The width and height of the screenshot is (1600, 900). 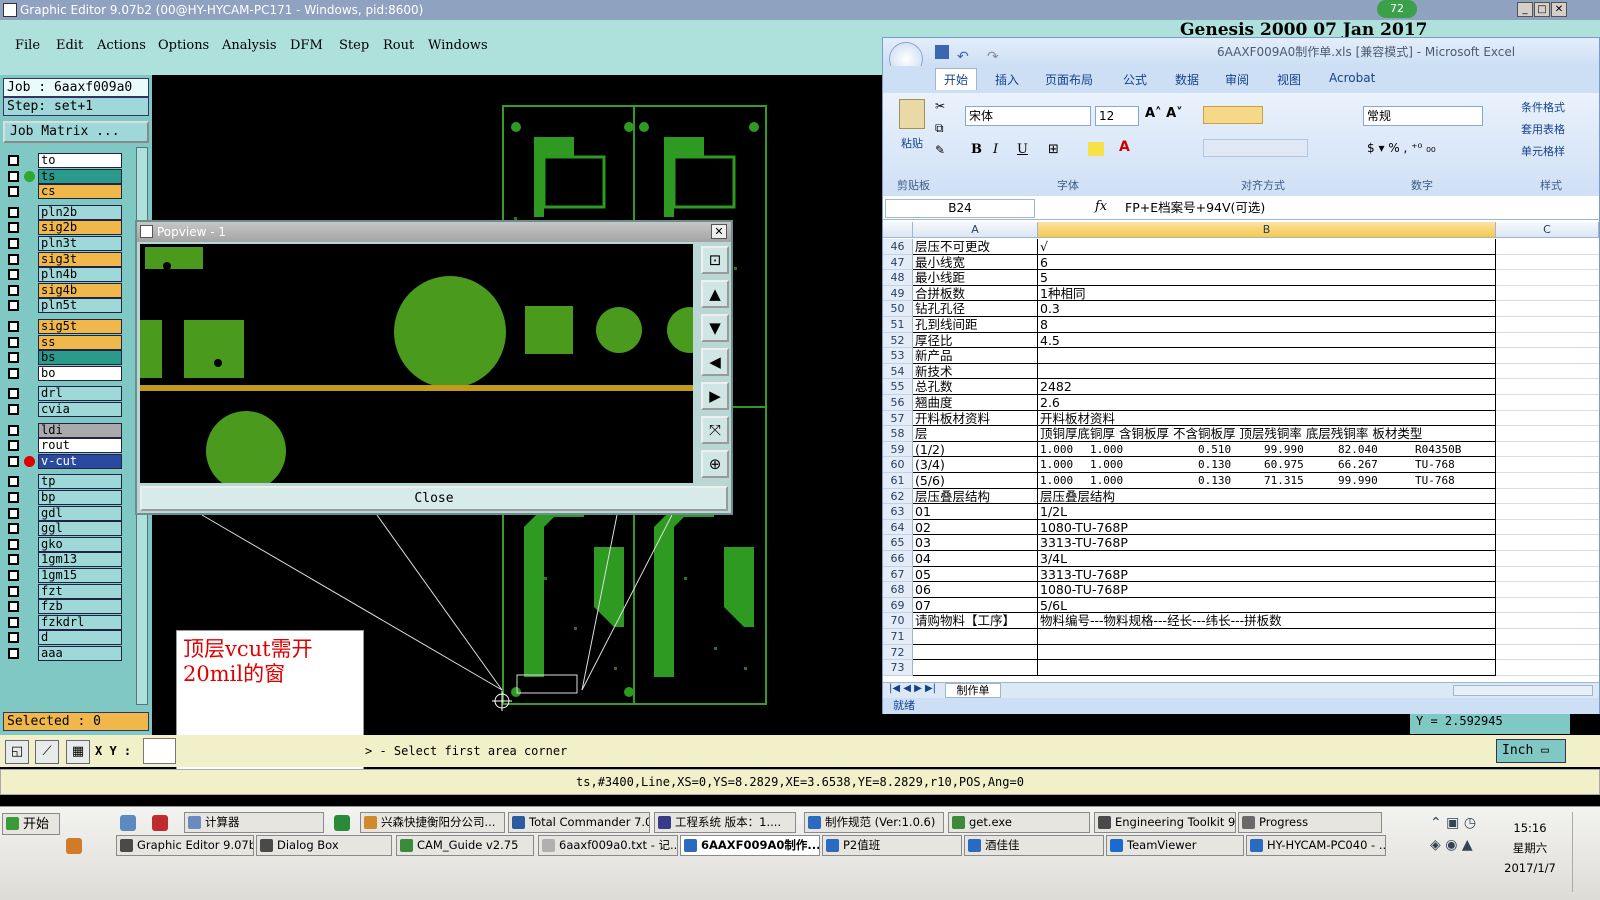 I want to click on cell-b: 物料编号---物料规格---经长---纬长---拼板数, so click(x=1267, y=621).